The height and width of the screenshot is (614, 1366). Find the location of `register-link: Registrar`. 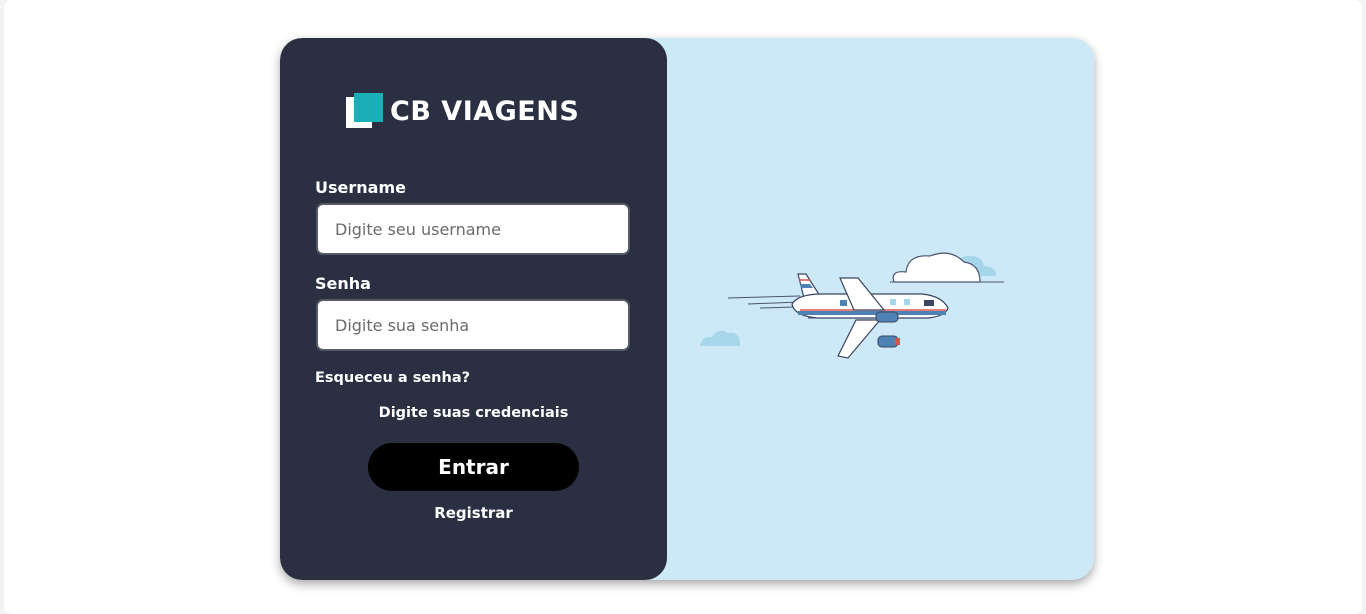

register-link: Registrar is located at coordinates (473, 513).